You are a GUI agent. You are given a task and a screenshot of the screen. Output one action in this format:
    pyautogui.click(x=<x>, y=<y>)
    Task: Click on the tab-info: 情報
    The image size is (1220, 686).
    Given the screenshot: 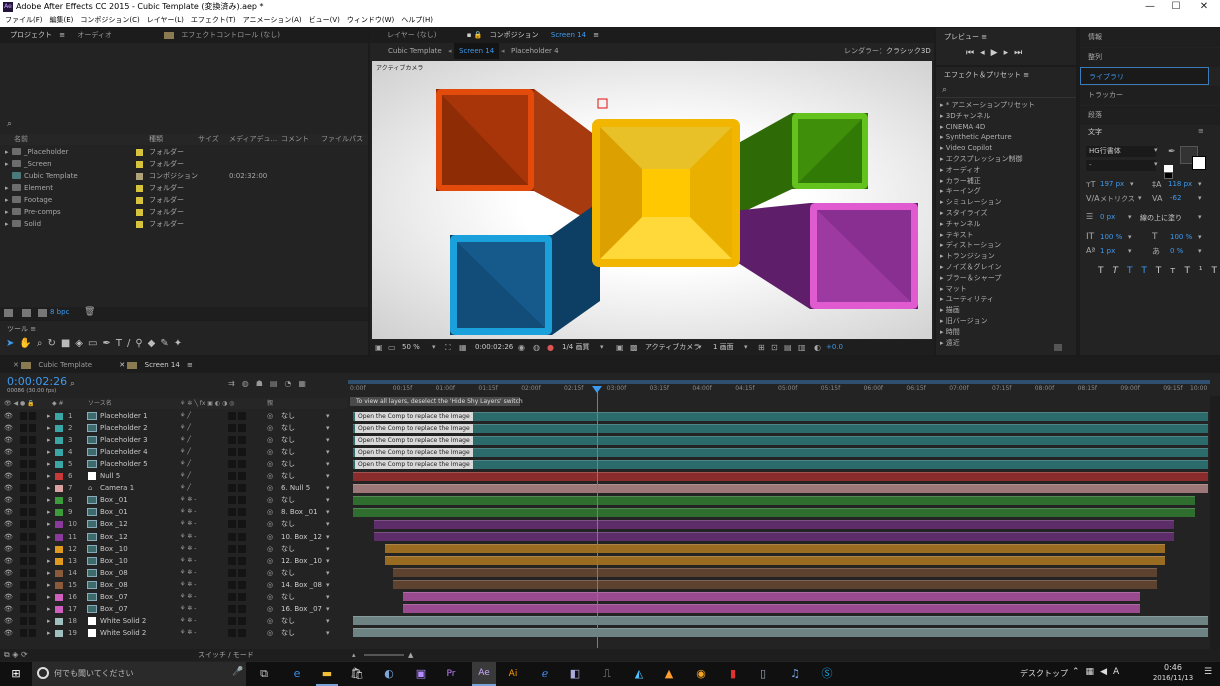 What is the action you would take?
    pyautogui.click(x=1150, y=37)
    